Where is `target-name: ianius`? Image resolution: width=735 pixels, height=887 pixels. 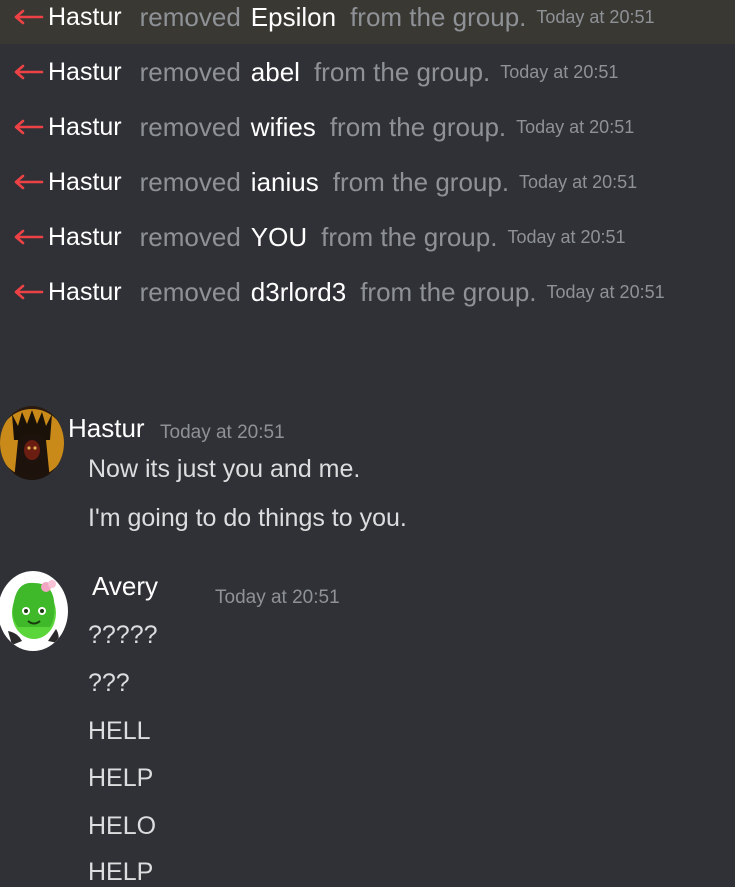 target-name: ianius is located at coordinates (285, 182).